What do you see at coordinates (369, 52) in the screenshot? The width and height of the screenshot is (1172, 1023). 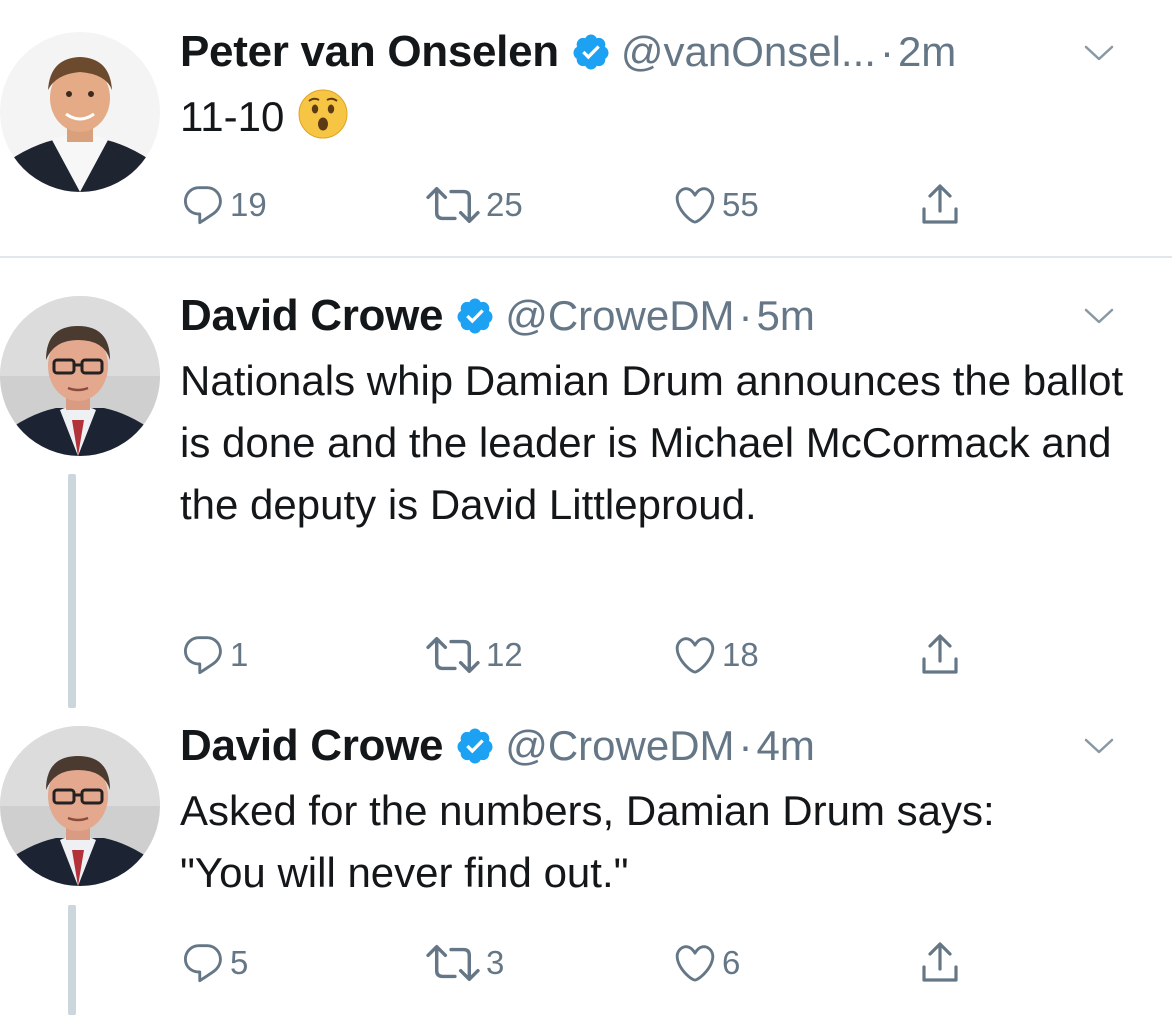 I see `display-name: Peter van Onselen` at bounding box center [369, 52].